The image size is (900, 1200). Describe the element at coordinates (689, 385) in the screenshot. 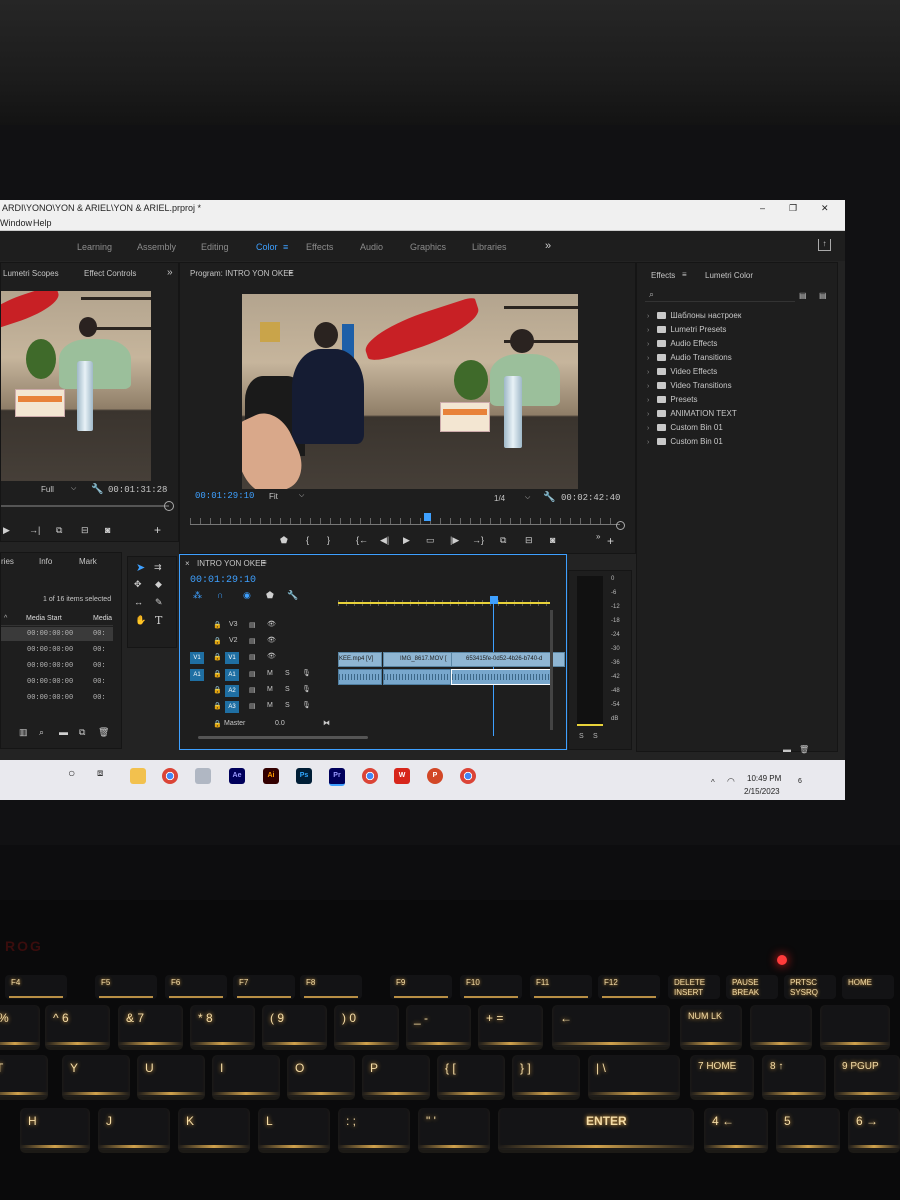

I see `effects-tree-item: › Video Transitions` at that location.